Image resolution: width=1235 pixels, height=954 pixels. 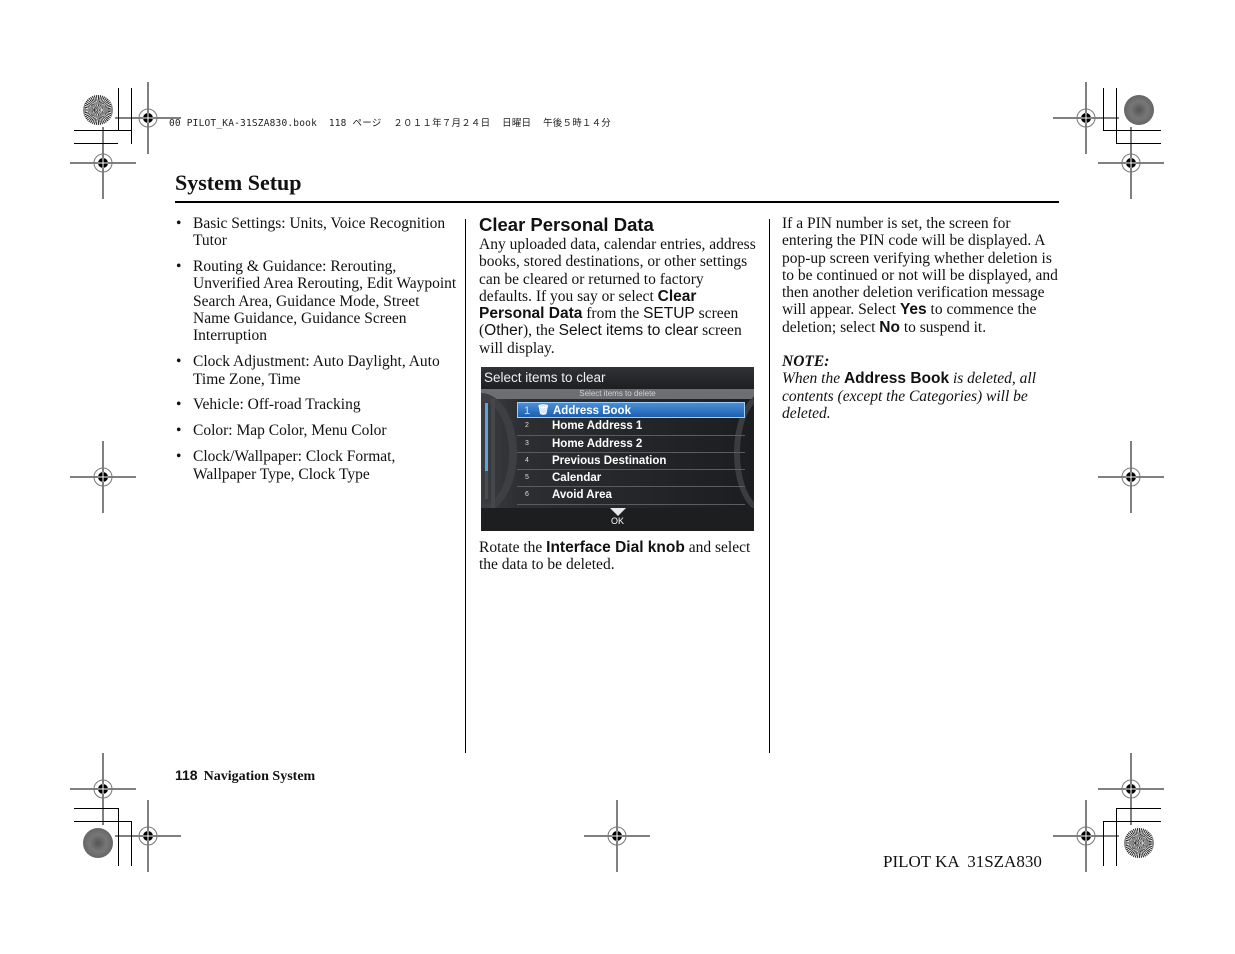 I want to click on text: Rotate the, so click(x=513, y=547).